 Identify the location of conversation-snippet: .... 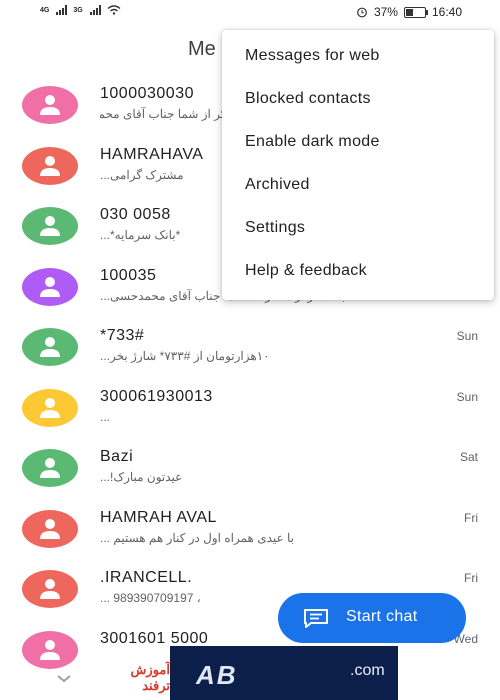
(105, 416).